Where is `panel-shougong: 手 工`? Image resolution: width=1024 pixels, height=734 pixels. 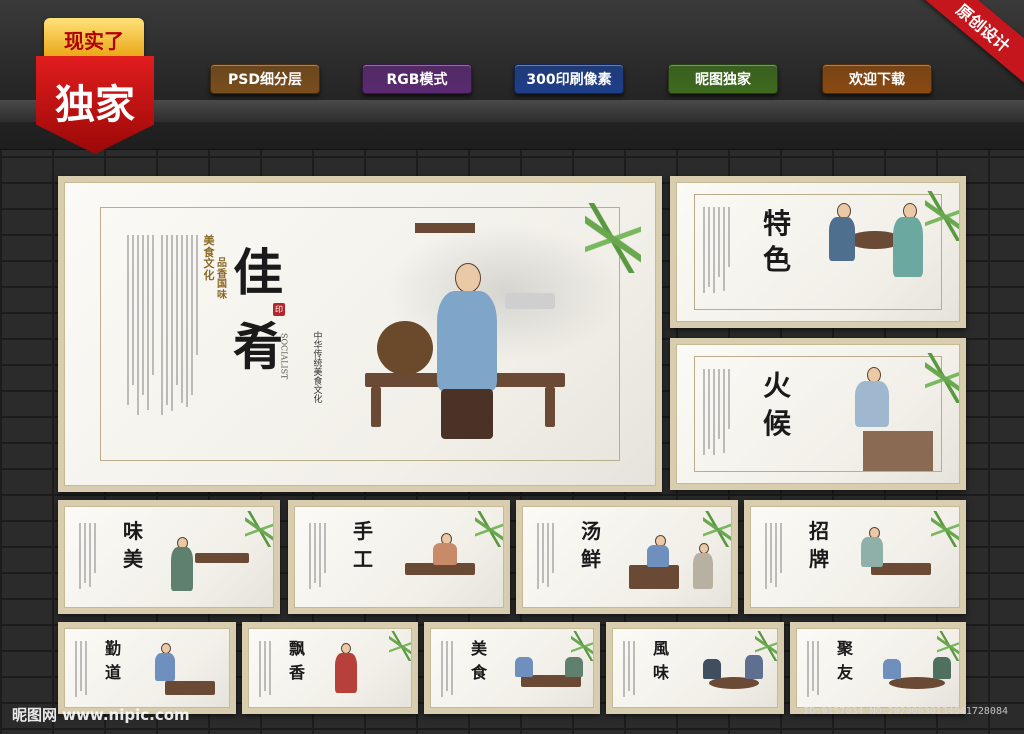
panel-shougong: 手 工 is located at coordinates (399, 557).